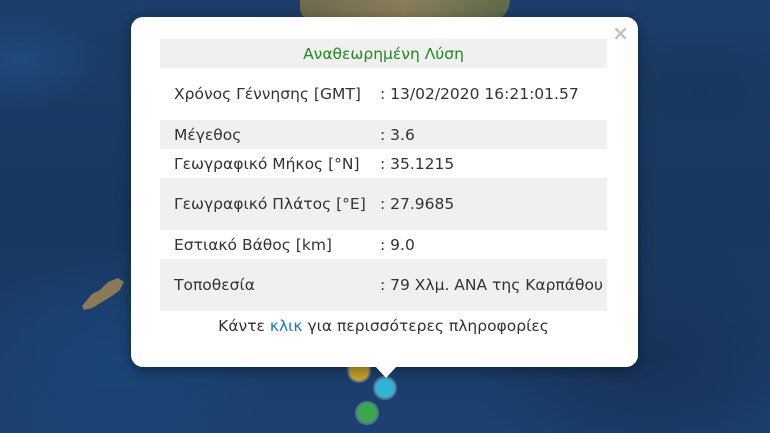  I want to click on popup-pointer, so click(386, 372).